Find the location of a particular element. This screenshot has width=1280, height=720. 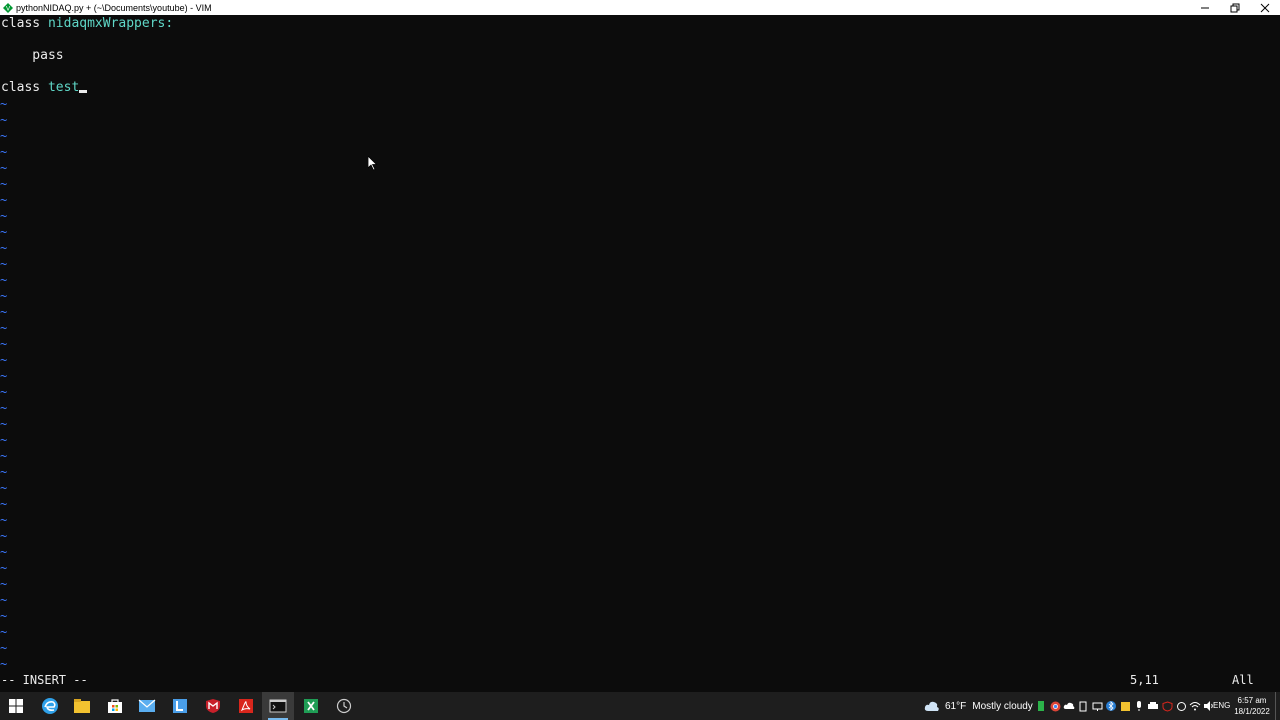

class-name: nidaqmxWrappers: is located at coordinates (110, 23).